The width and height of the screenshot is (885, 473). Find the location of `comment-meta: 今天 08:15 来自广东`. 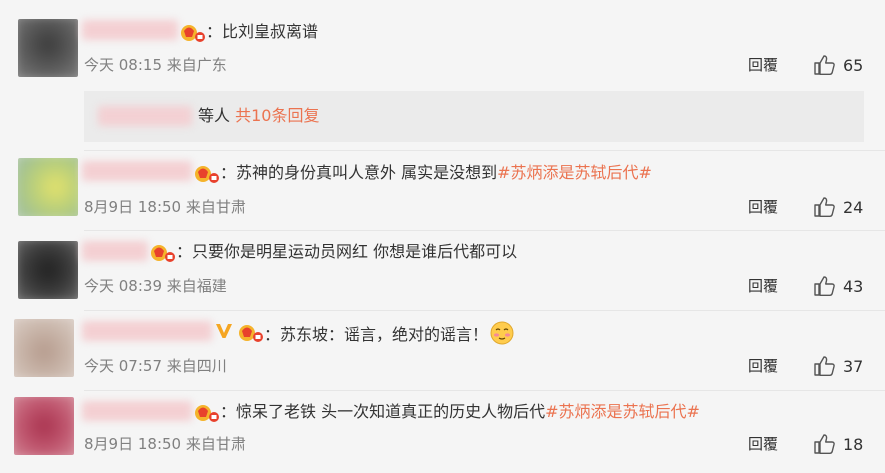

comment-meta: 今天 08:15 来自广东 is located at coordinates (155, 65).